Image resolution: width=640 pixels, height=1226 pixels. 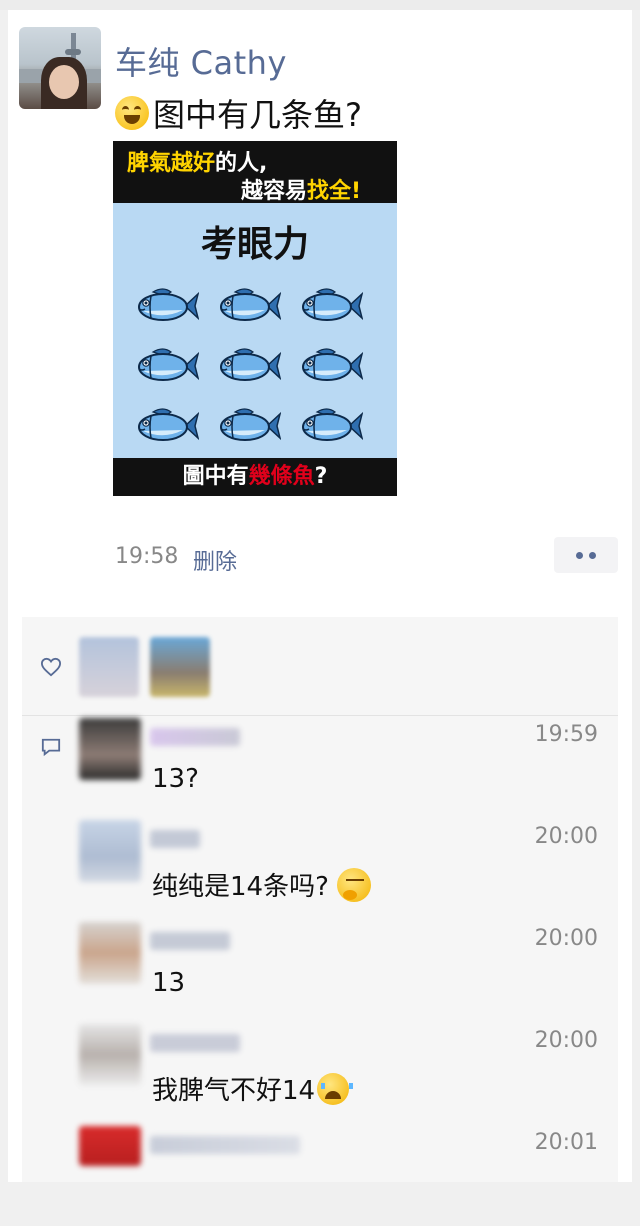 What do you see at coordinates (566, 734) in the screenshot?
I see `comment-time: 19:59` at bounding box center [566, 734].